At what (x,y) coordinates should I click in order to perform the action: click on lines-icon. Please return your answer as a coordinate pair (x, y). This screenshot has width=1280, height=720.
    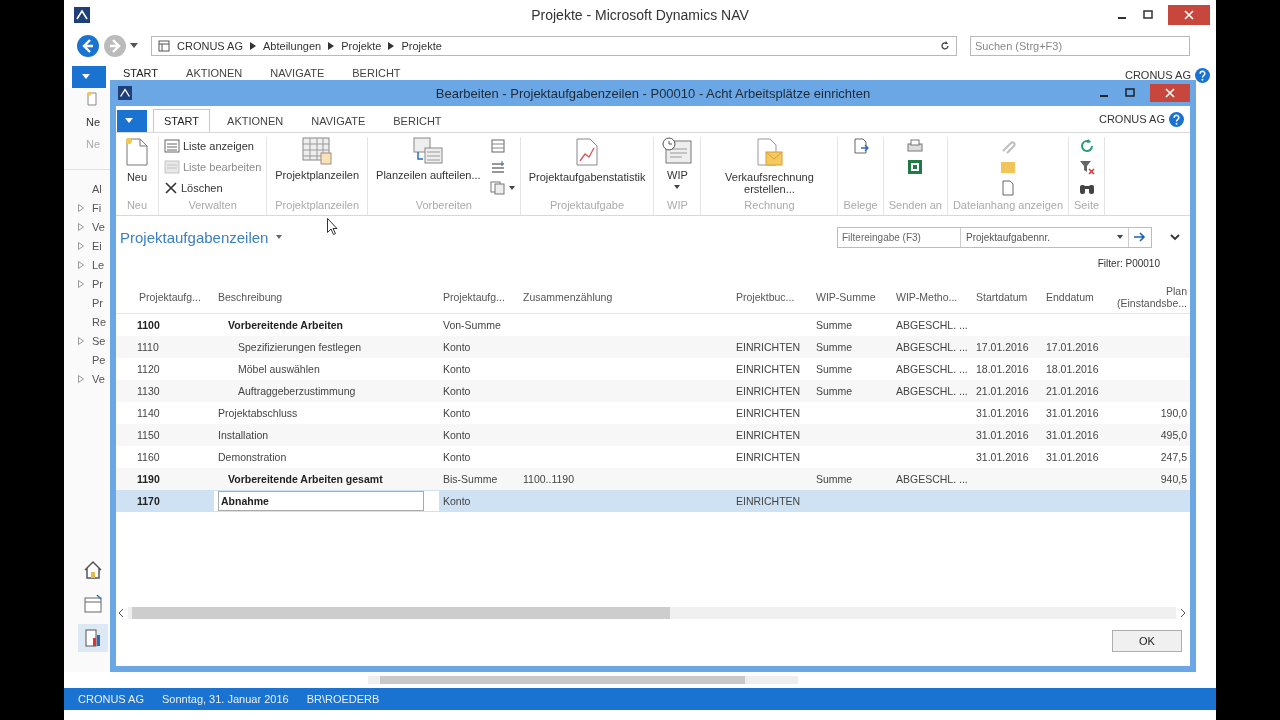
    Looking at the image, I should click on (497, 167).